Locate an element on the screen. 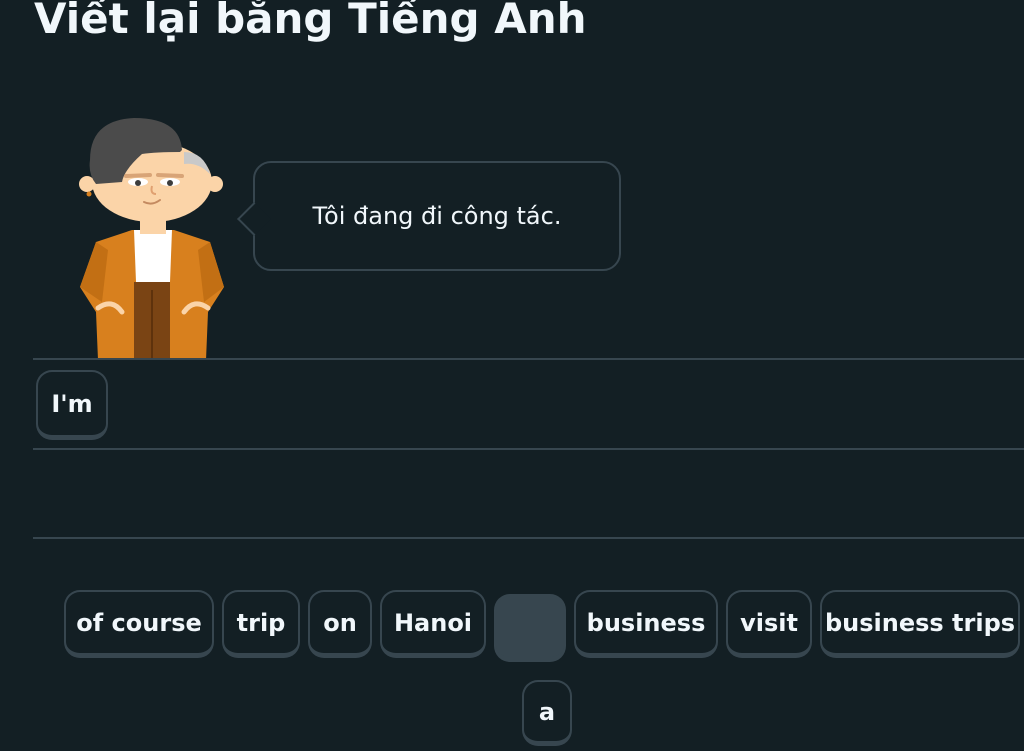 Image resolution: width=1024 pixels, height=751 pixels. answer-line-middle is located at coordinates (528, 449).